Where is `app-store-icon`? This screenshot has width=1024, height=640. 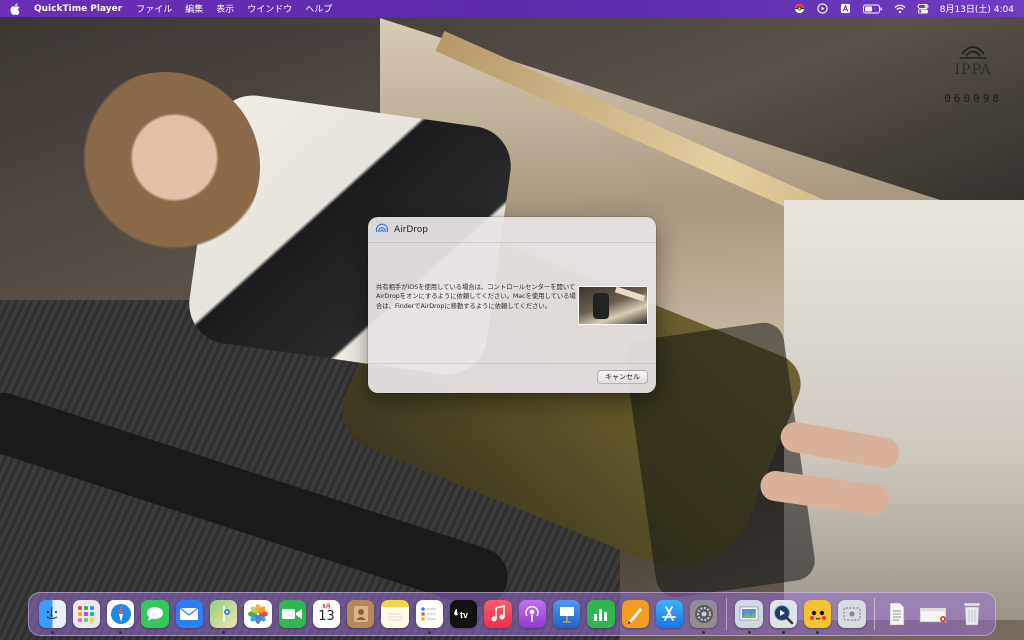
app-store-icon is located at coordinates (669, 614).